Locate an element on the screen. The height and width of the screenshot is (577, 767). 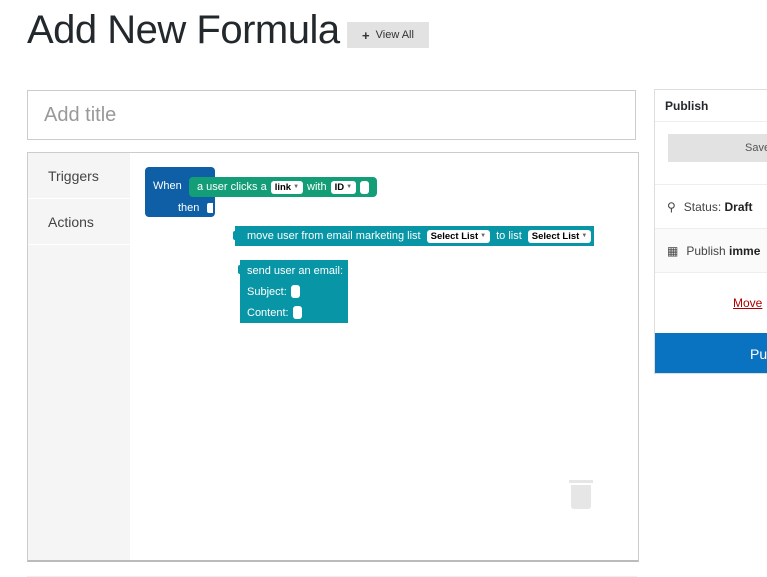
toolbox-category-triggers: Triggers is located at coordinates (79, 176).